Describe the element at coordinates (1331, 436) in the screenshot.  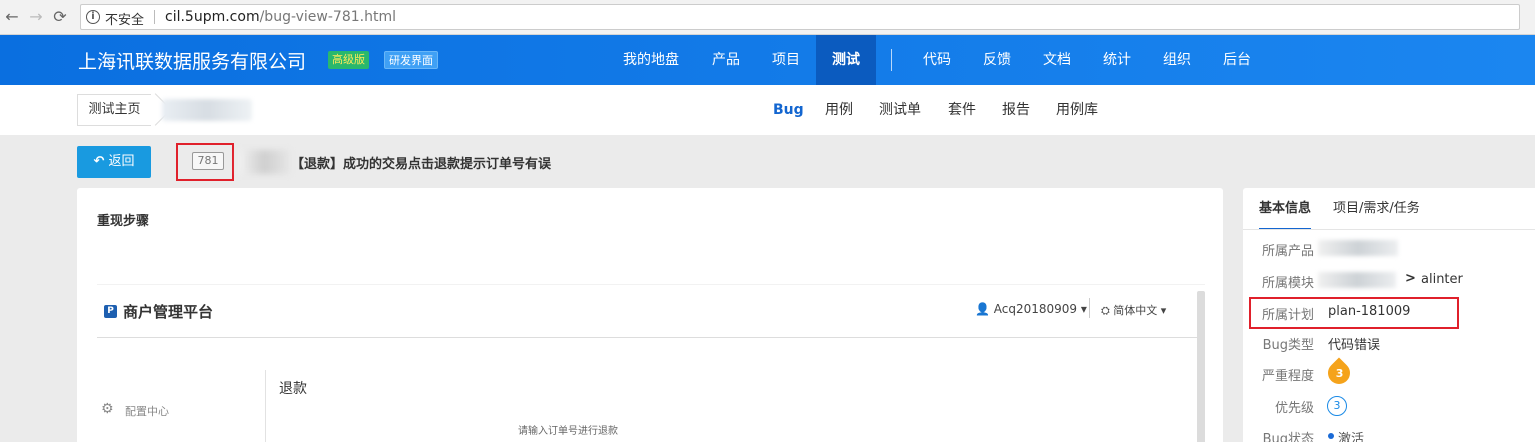
I see `status-dot-icon` at that location.